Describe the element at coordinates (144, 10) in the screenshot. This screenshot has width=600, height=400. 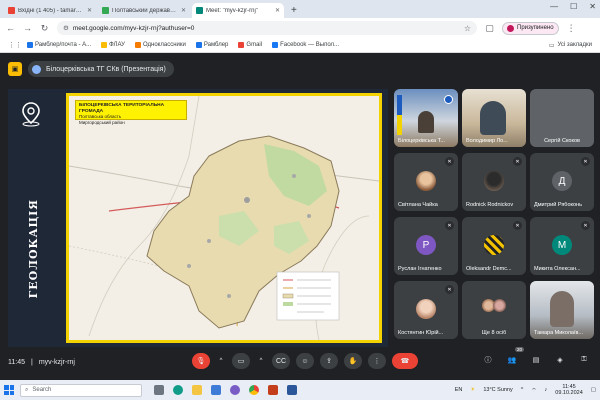
I see `browser-tab-pdau: Полтавський державний агр... ✕` at that location.